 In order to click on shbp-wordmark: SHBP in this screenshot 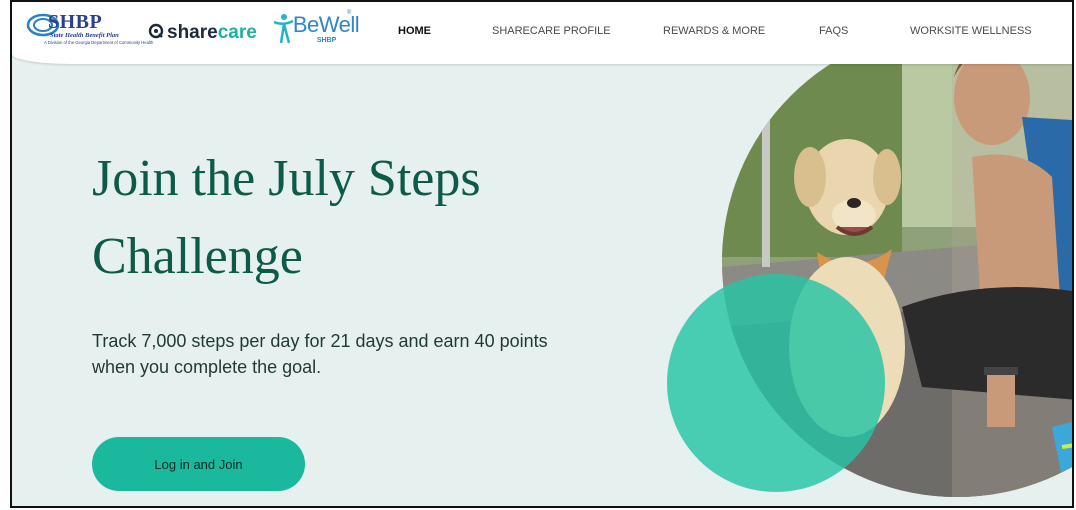, I will do `click(75, 22)`.